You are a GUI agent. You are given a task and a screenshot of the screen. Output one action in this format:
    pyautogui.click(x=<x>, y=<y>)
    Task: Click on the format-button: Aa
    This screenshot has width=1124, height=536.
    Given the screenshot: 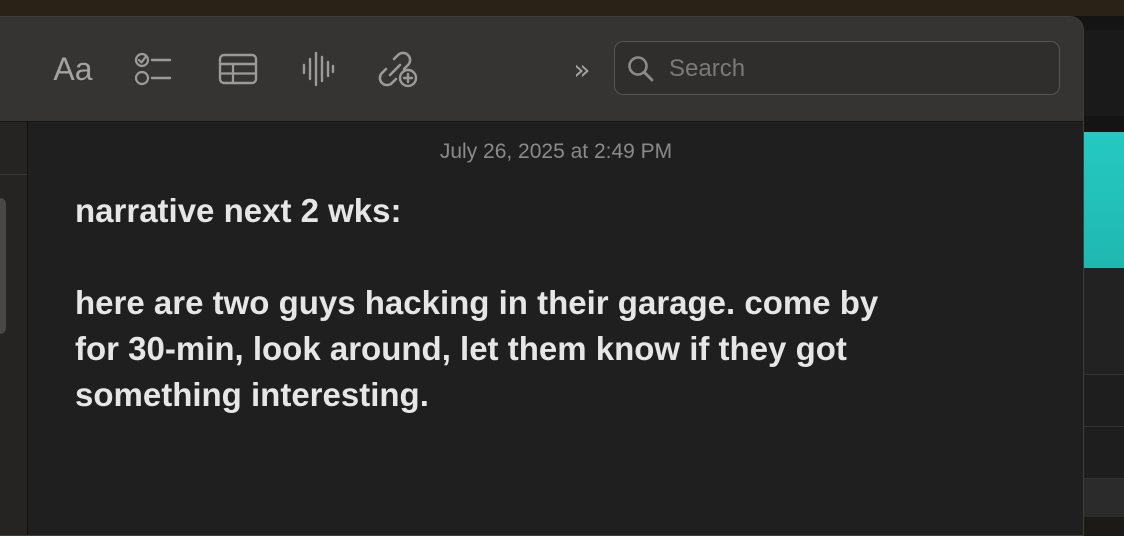 What is the action you would take?
    pyautogui.click(x=73, y=69)
    